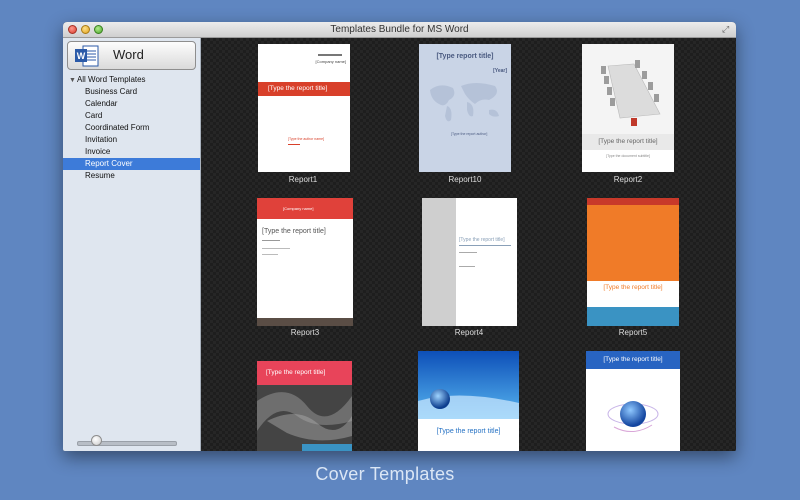 Image resolution: width=800 pixels, height=500 pixels. Describe the element at coordinates (305, 322) in the screenshot. I see `thumb-footer-band` at that location.